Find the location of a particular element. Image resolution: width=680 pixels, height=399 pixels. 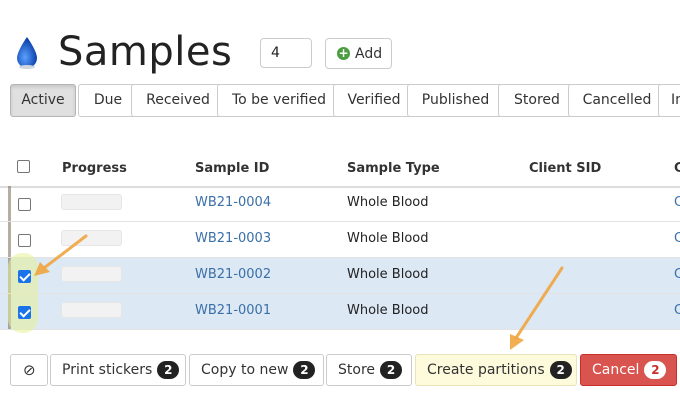

water-drop-icon is located at coordinates (27, 53).